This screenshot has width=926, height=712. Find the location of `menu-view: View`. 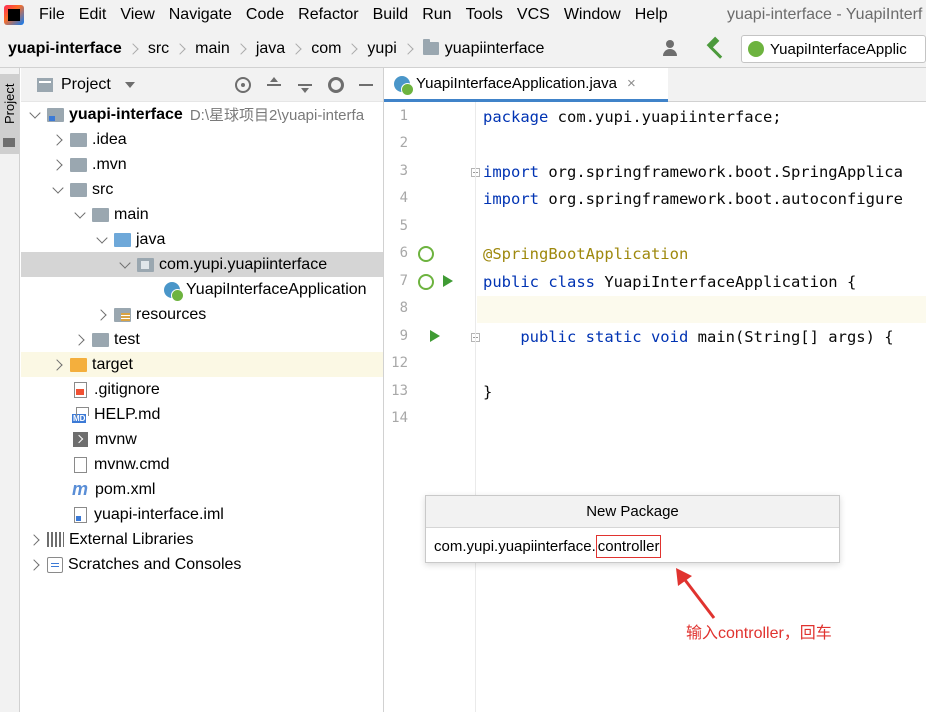

menu-view: View is located at coordinates (137, 15).